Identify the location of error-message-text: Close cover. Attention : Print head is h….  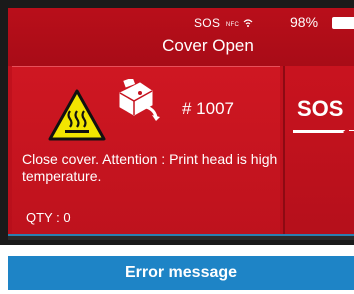
(150, 167).